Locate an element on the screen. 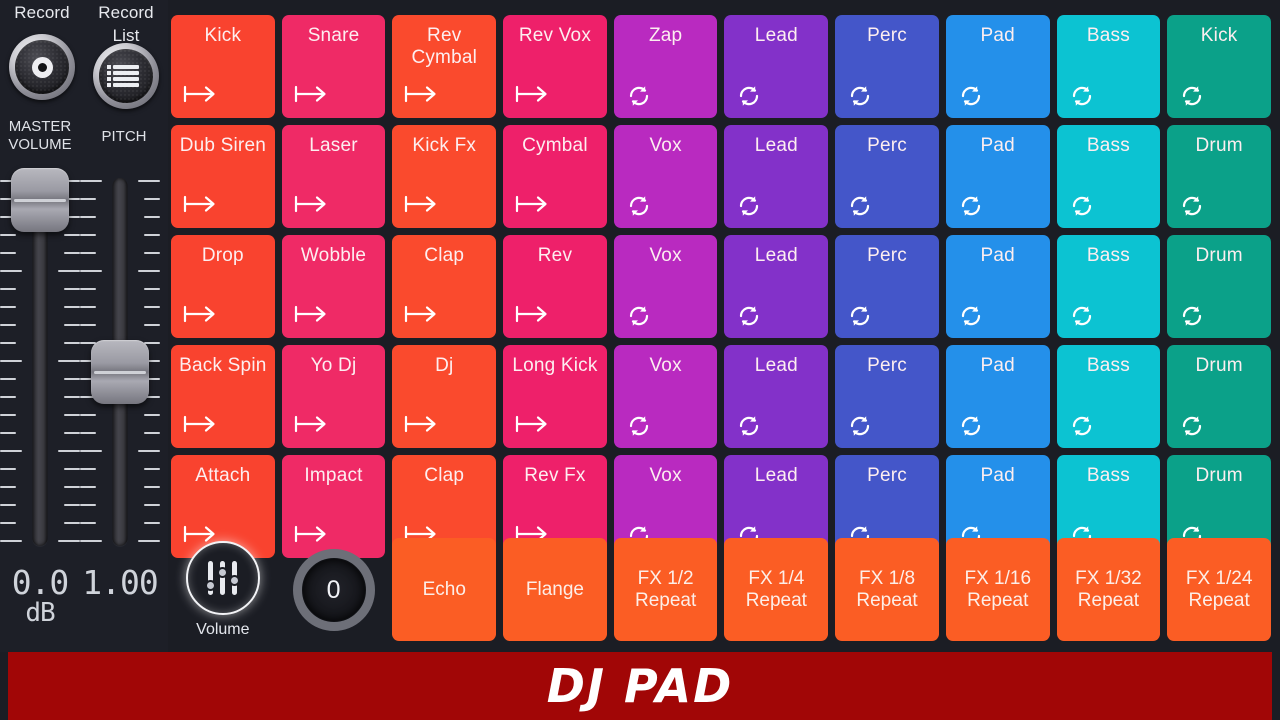 The width and height of the screenshot is (1280, 720). master-volume-title: MASTER VOLUME is located at coordinates (40, 136).